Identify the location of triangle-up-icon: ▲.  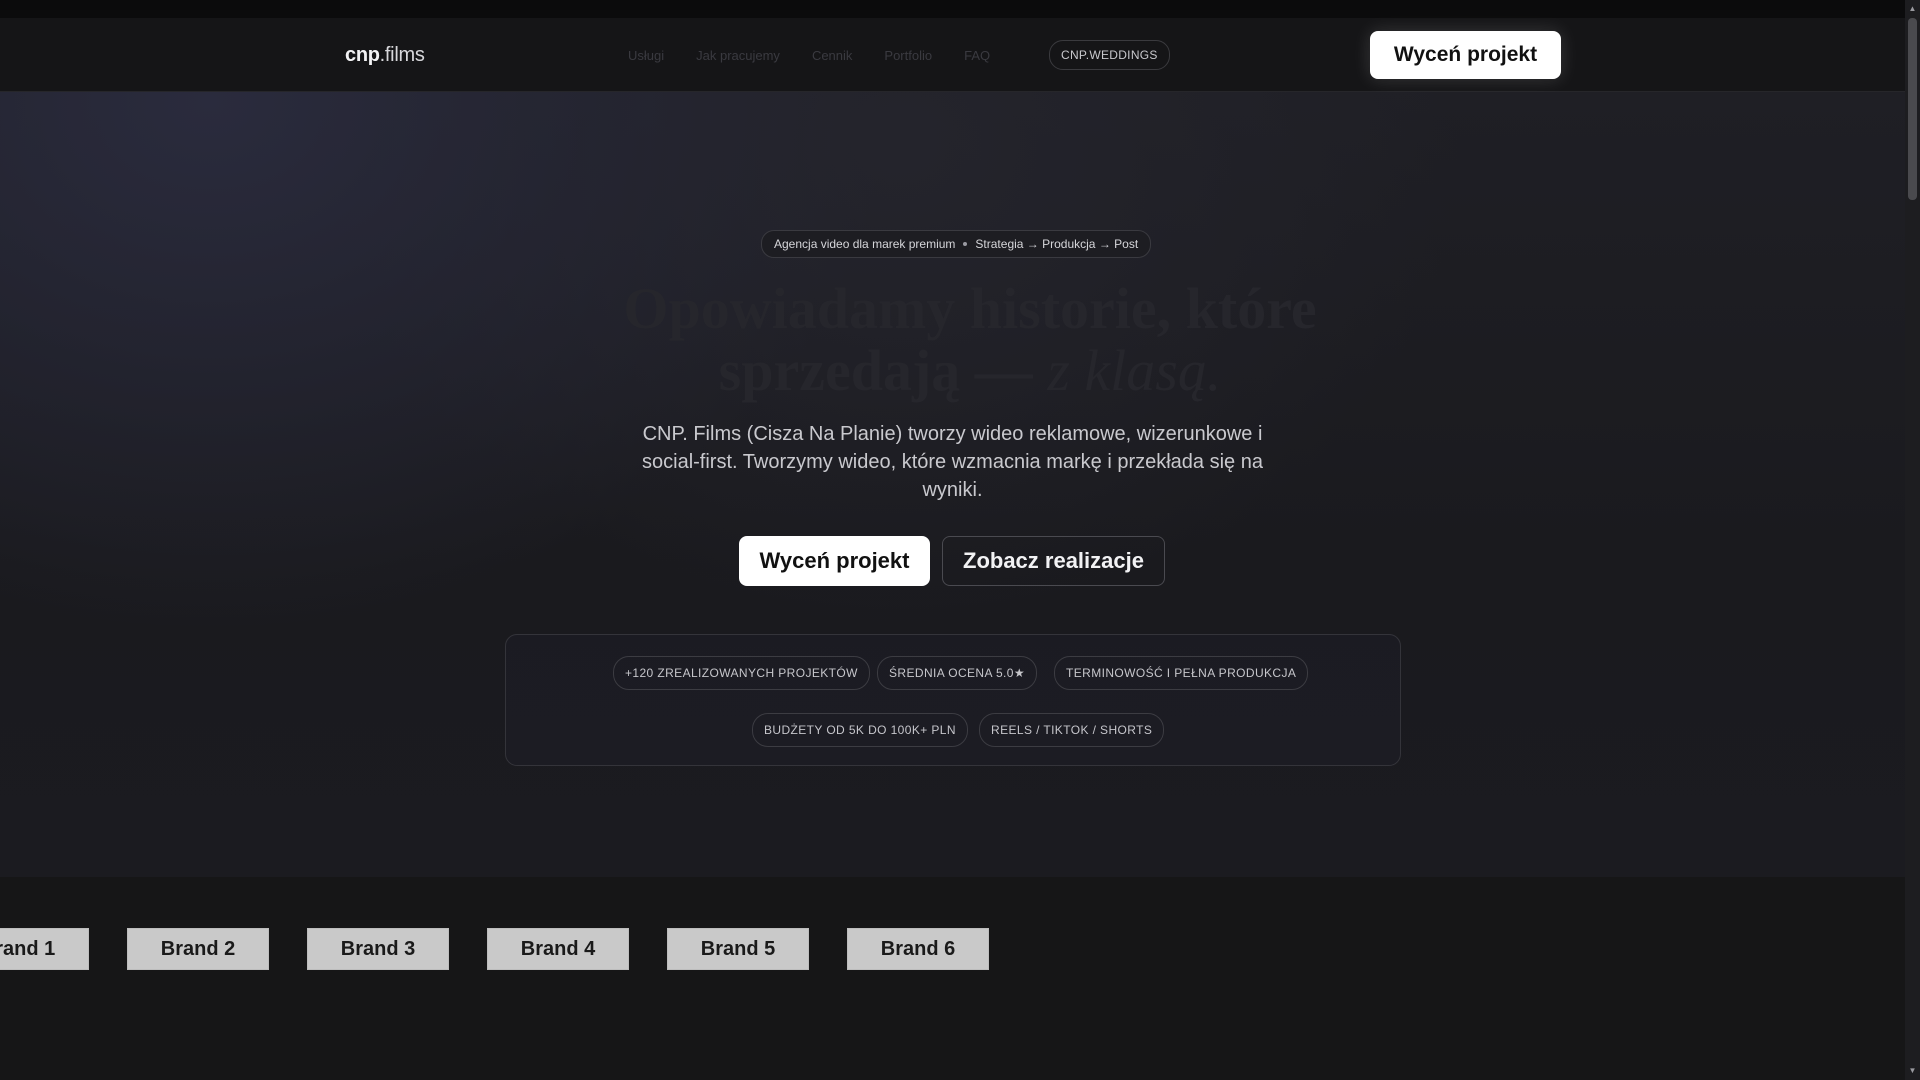
(1912, 9).